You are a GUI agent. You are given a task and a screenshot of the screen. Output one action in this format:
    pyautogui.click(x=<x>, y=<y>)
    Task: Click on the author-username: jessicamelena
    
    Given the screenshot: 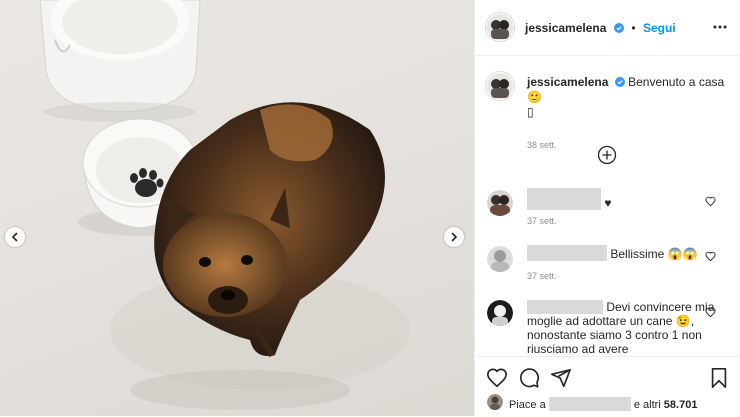 What is the action you would take?
    pyautogui.click(x=565, y=28)
    